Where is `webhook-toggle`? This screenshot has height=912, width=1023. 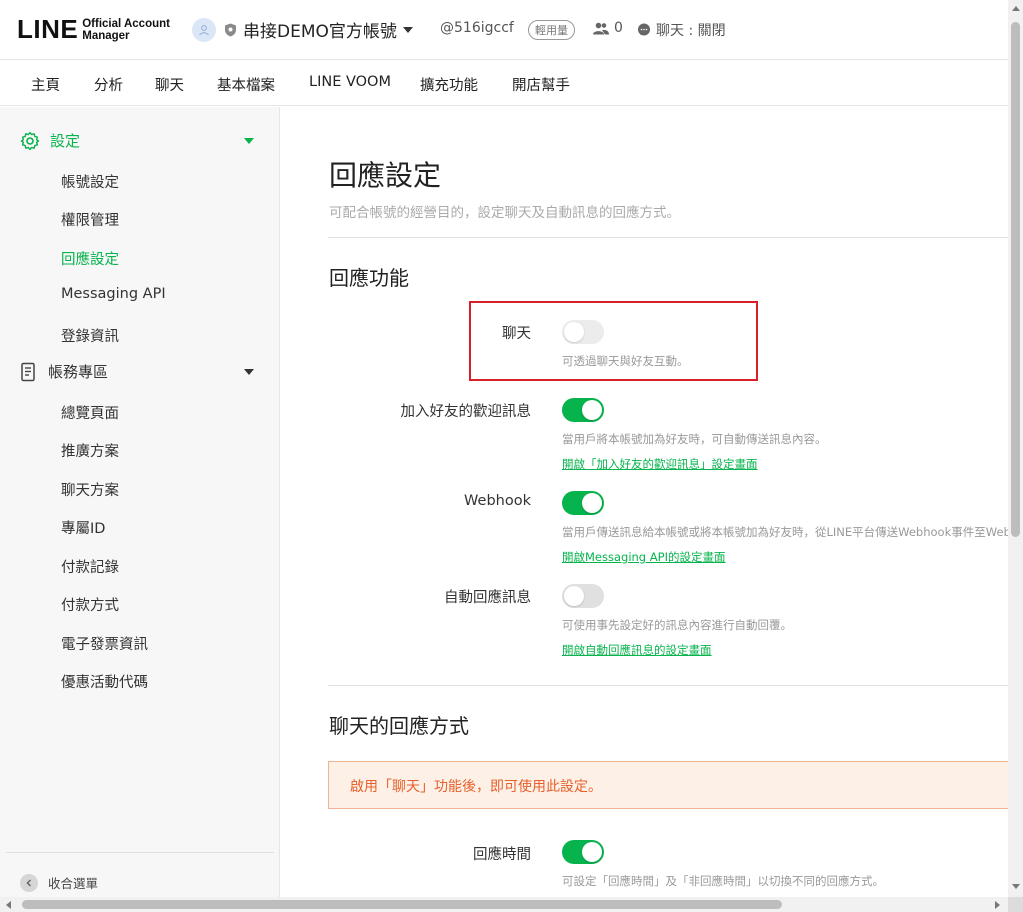 webhook-toggle is located at coordinates (583, 503).